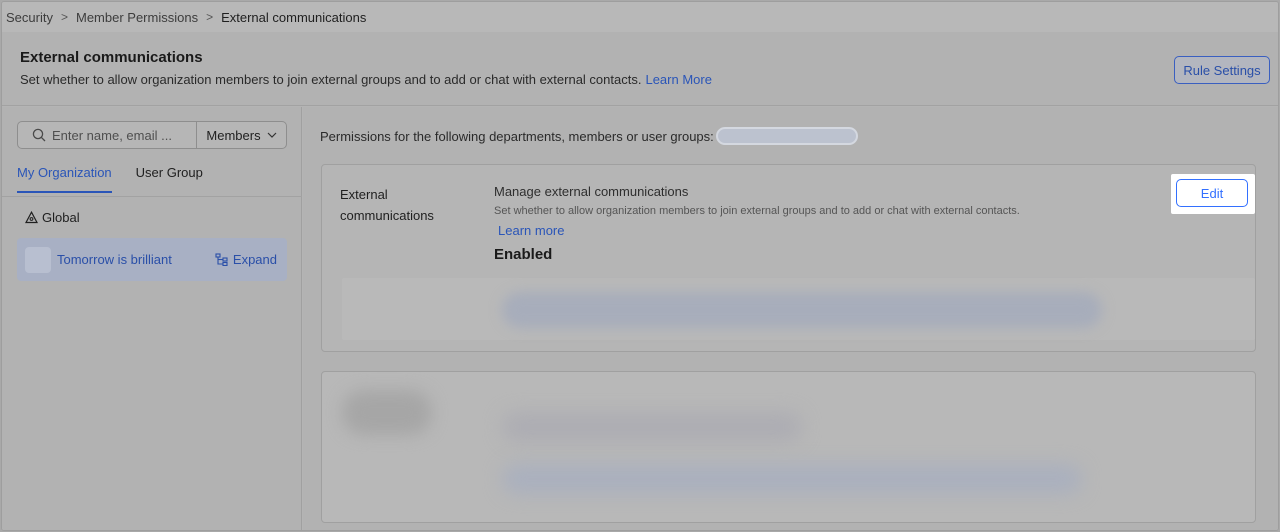  Describe the element at coordinates (29, 17) in the screenshot. I see `breadcrumb-security: Security` at that location.